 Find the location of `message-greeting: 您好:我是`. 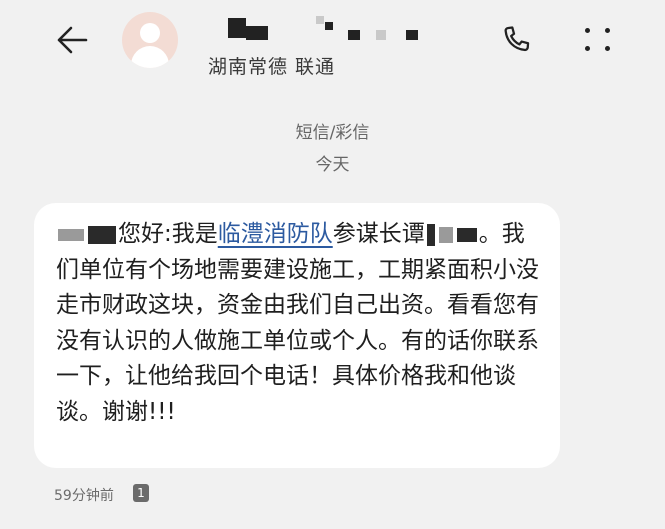

message-greeting: 您好:我是 is located at coordinates (168, 234).